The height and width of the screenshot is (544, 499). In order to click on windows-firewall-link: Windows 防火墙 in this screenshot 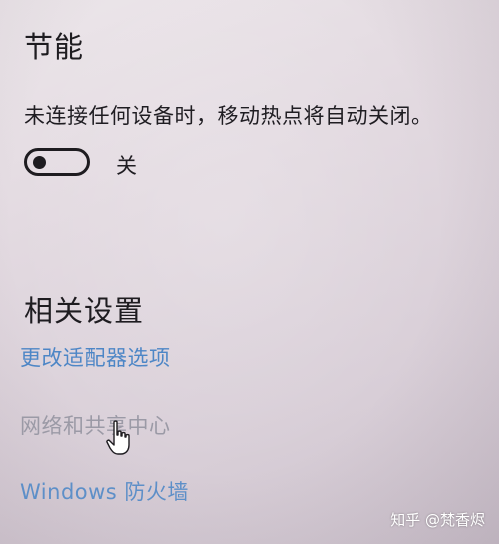, I will do `click(104, 491)`.